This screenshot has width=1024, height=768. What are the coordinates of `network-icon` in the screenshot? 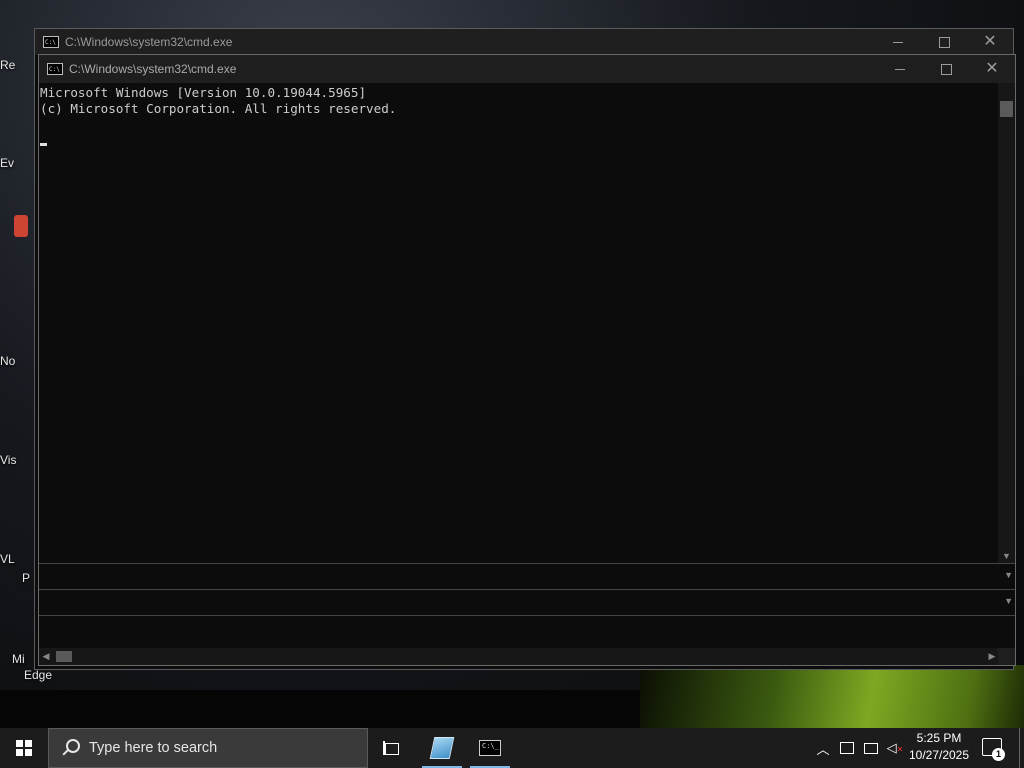 It's located at (871, 748).